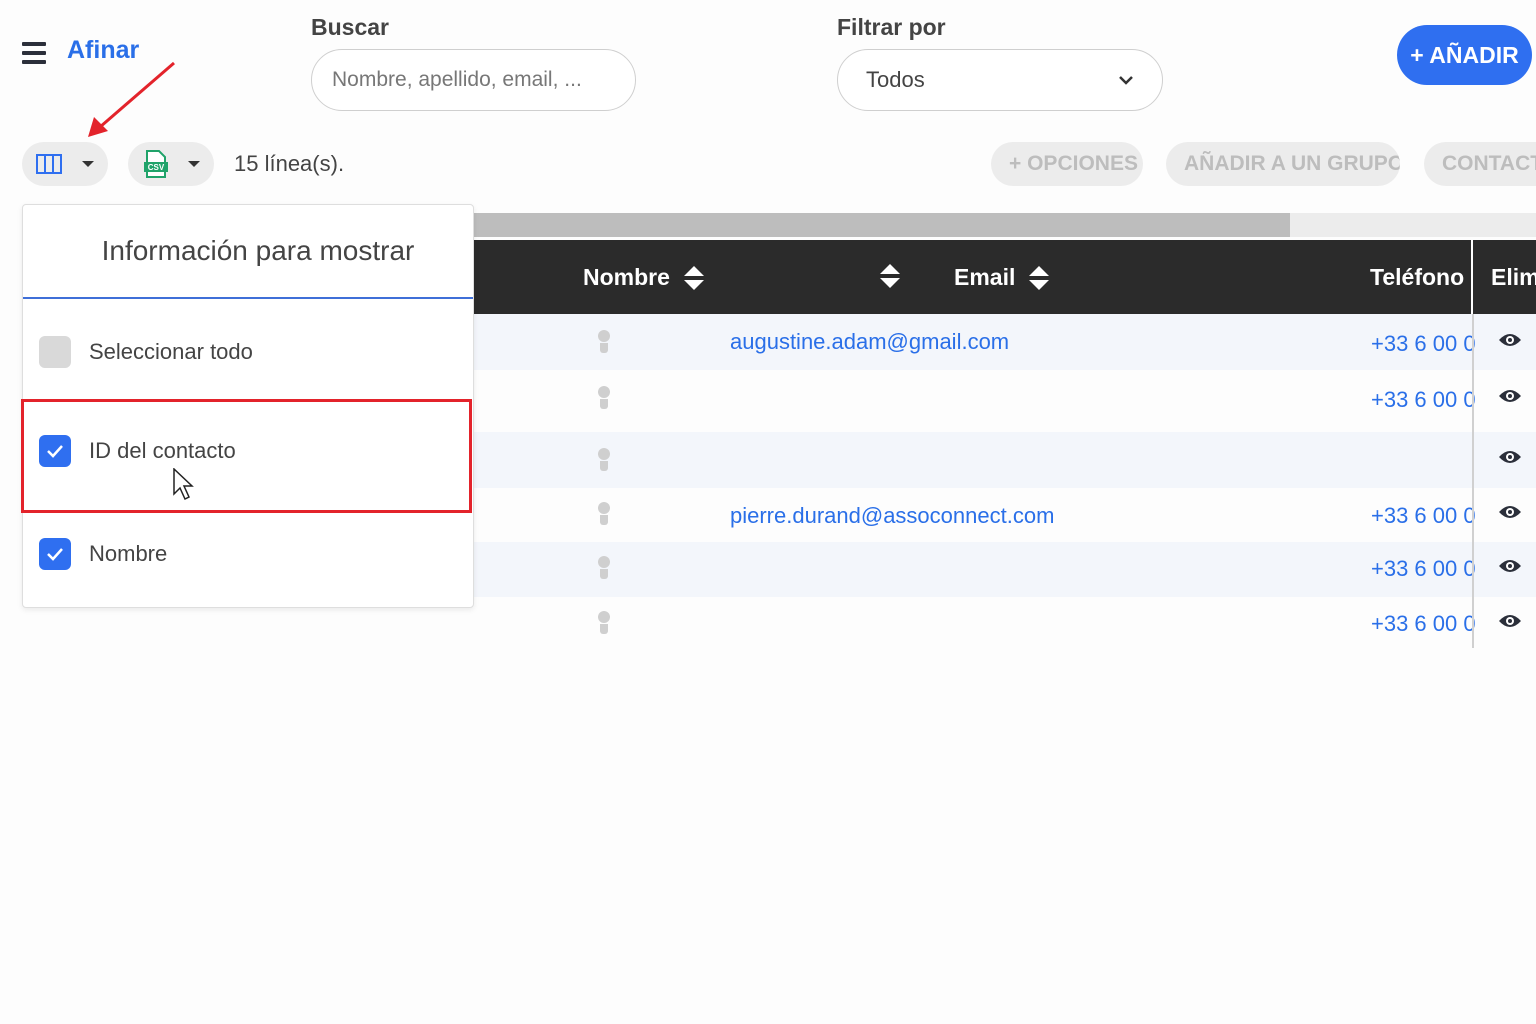 The width and height of the screenshot is (1536, 1024). Describe the element at coordinates (1513, 277) in the screenshot. I see `column-header-delete: Elimi` at that location.